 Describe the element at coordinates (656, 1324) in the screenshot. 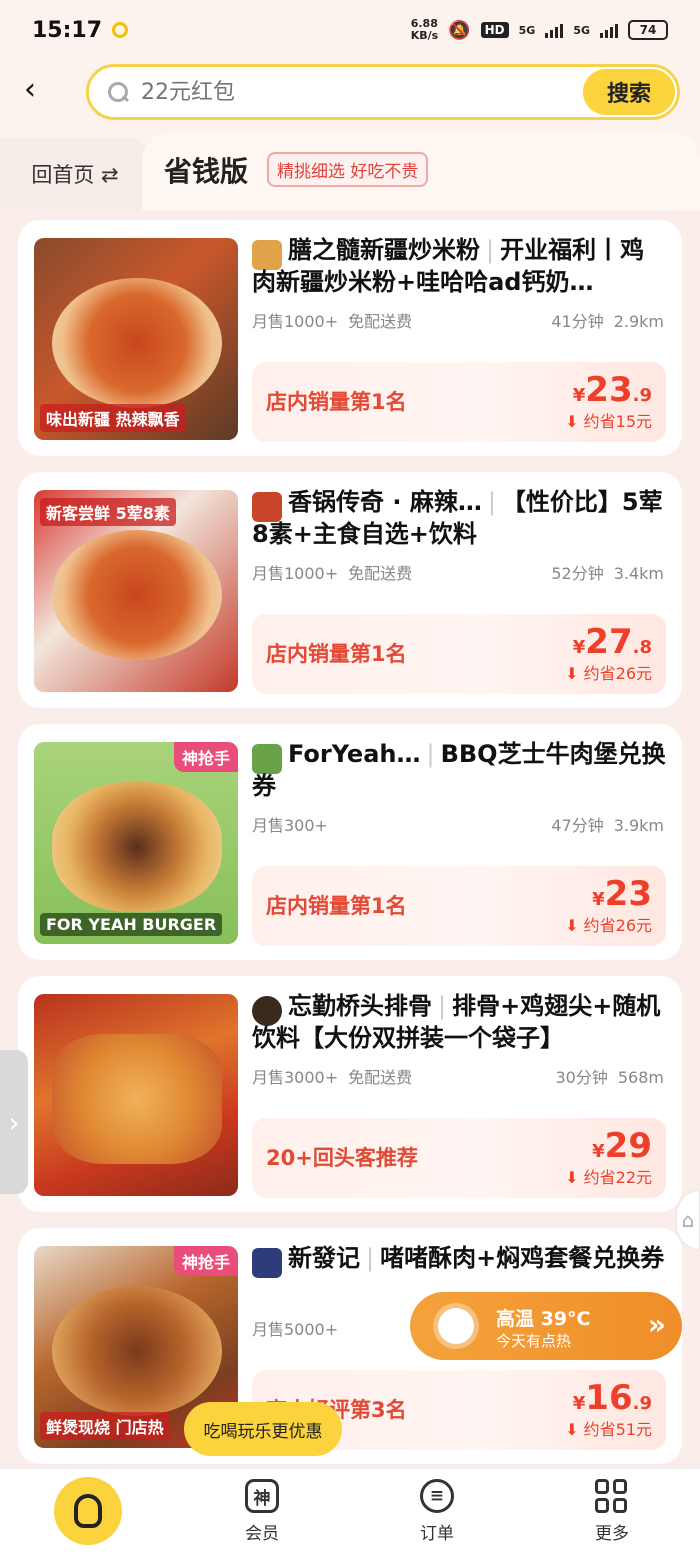

I see `double-chevron-icon: »` at that location.